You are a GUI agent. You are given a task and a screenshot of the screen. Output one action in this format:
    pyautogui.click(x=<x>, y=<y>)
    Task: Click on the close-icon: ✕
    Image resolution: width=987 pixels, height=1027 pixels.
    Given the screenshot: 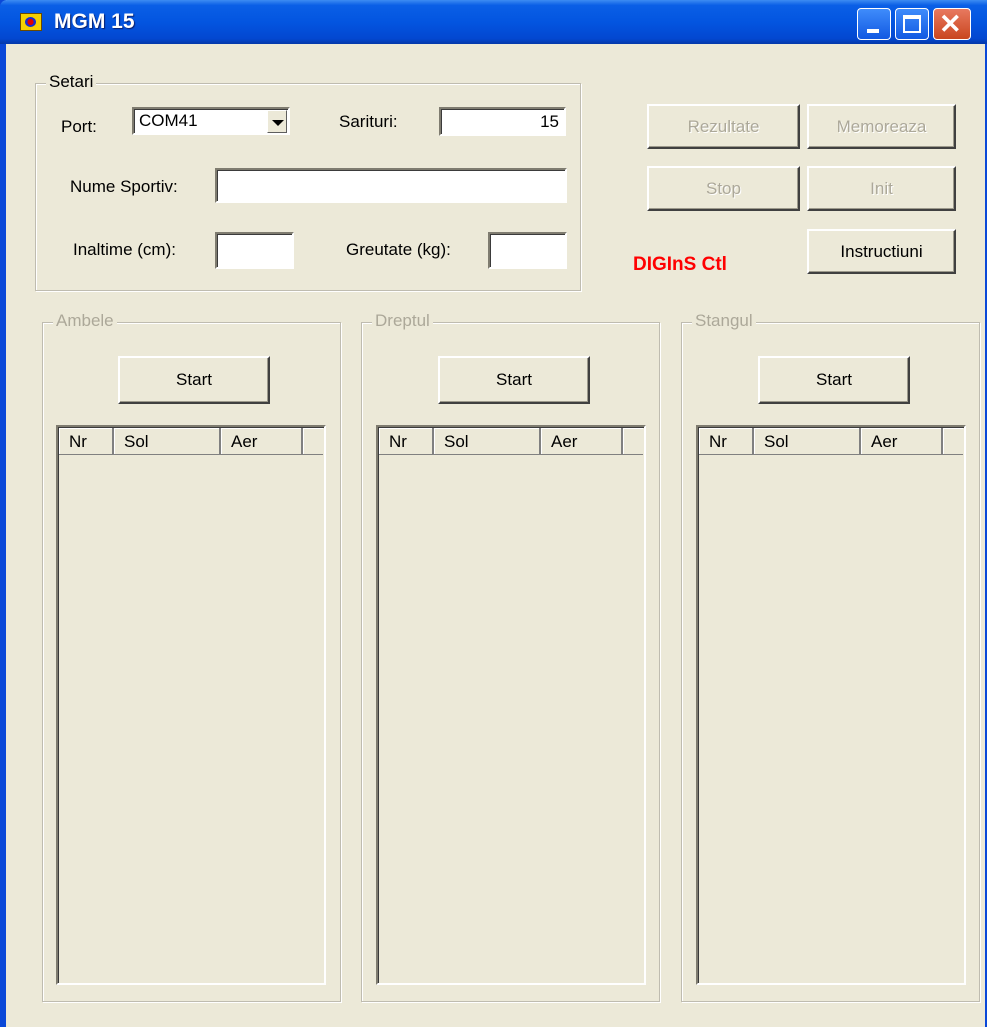 What is the action you would take?
    pyautogui.click(x=950, y=24)
    